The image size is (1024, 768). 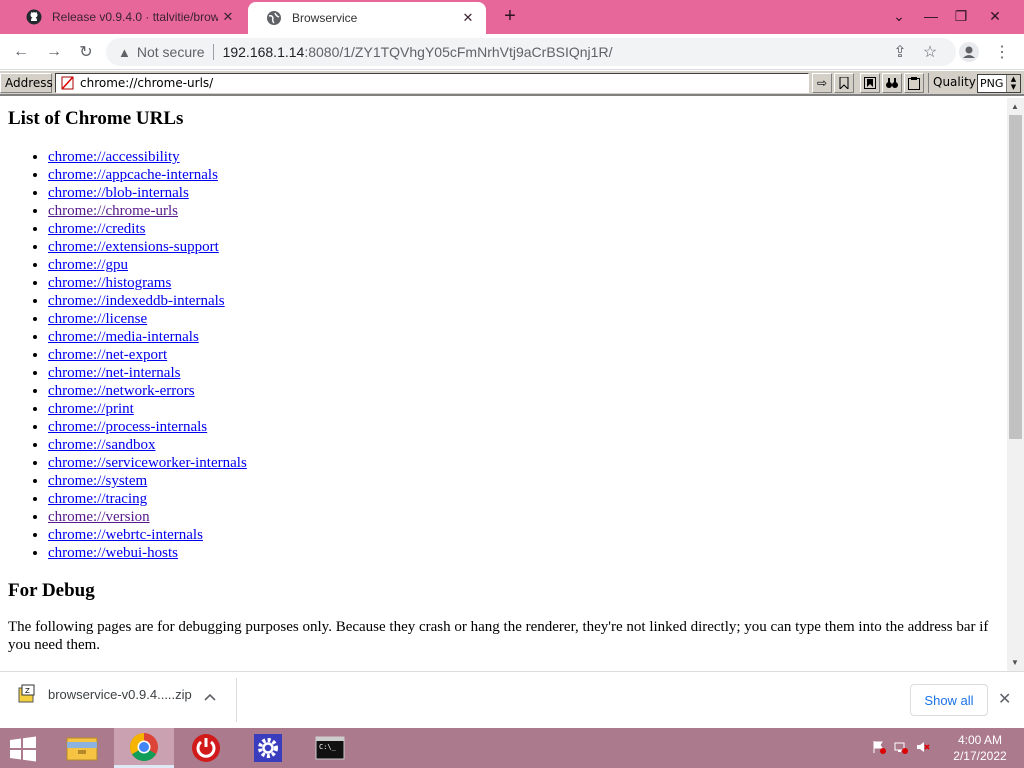 I want to click on list-item: chrome://gpu, so click(x=527, y=265).